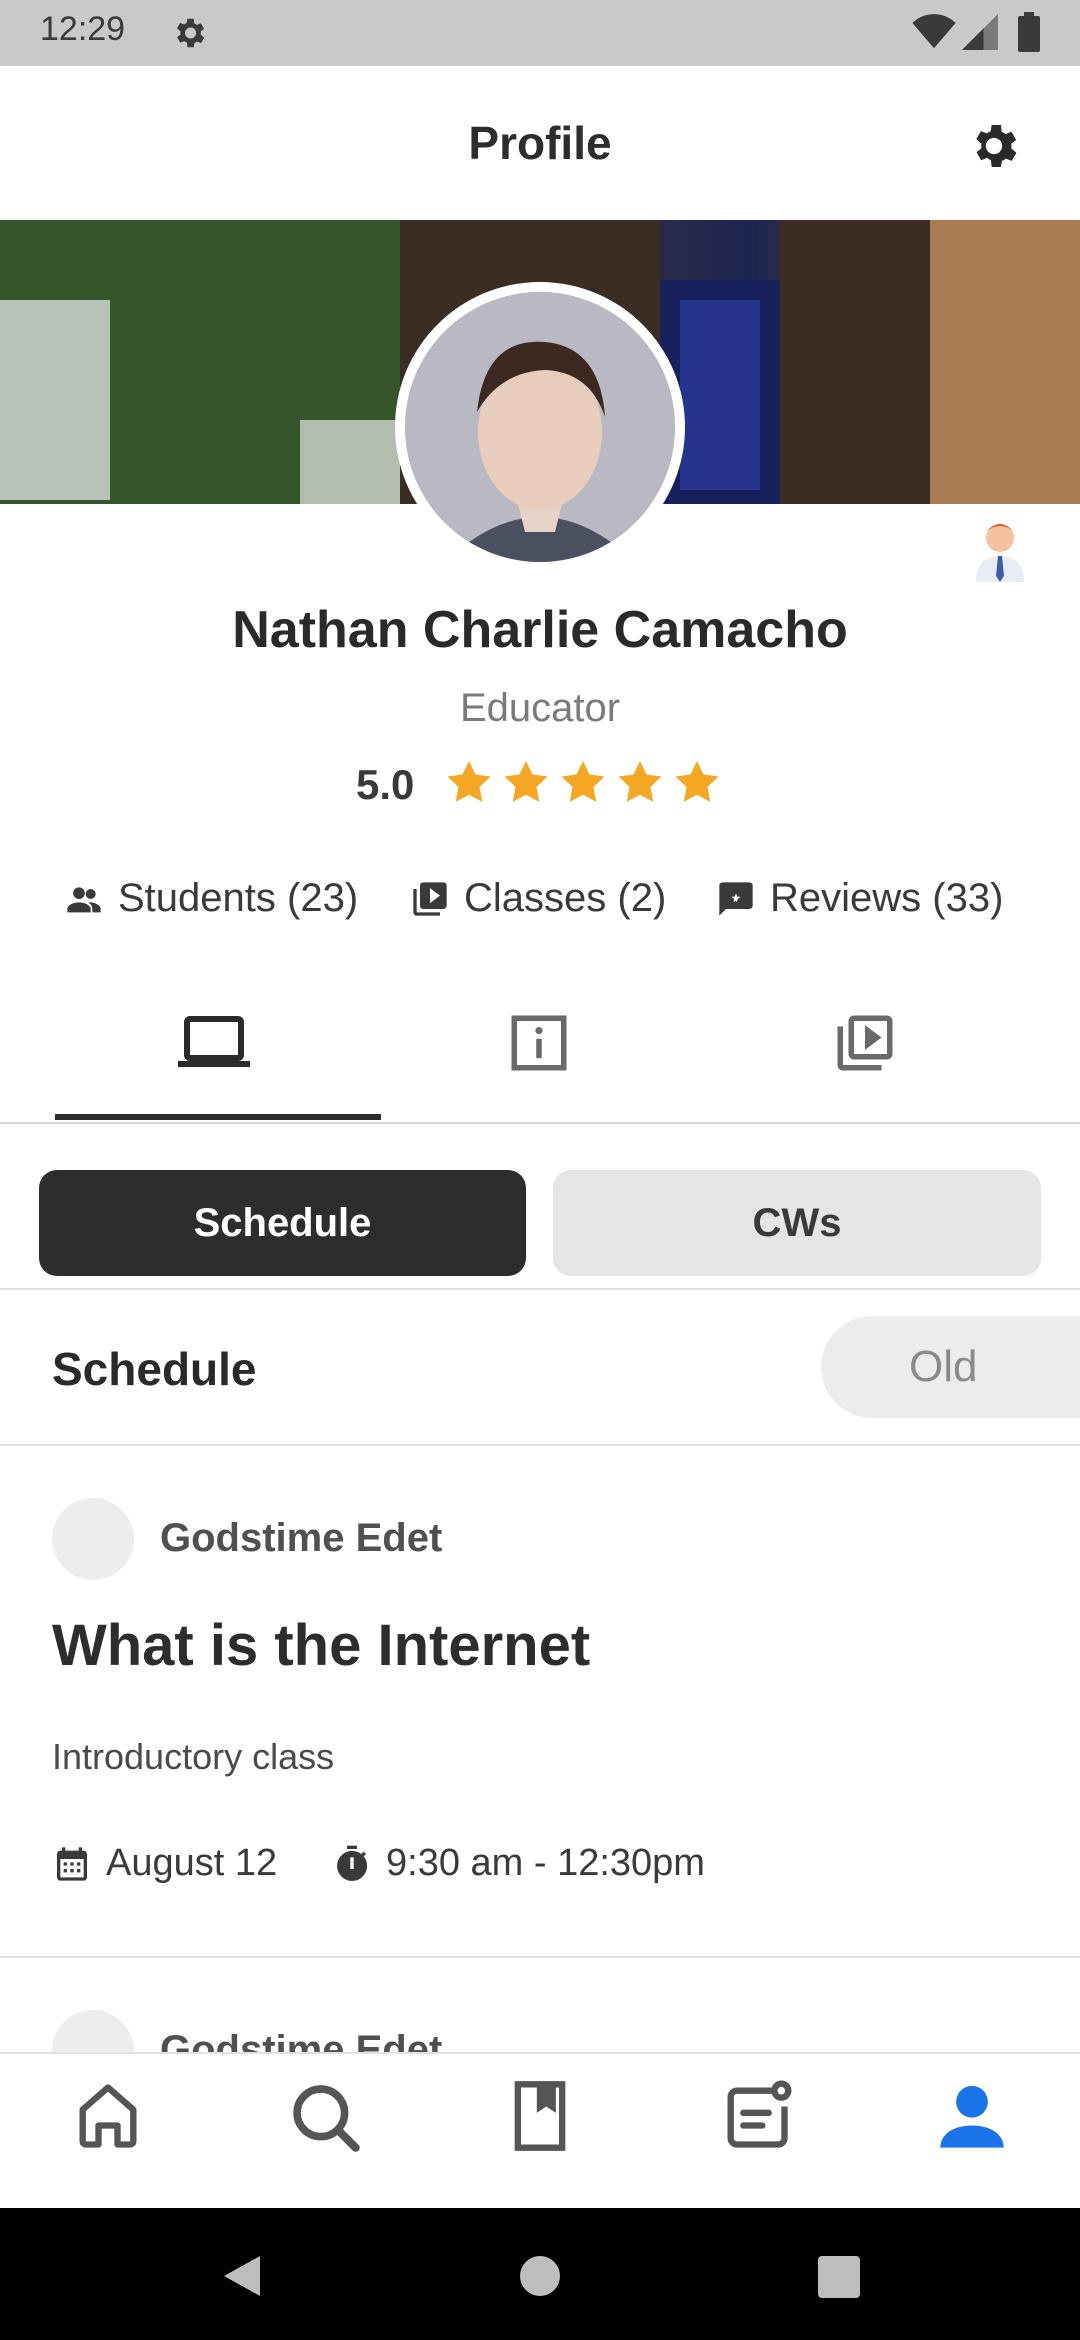  I want to click on section-title: Schedule, so click(154, 1369).